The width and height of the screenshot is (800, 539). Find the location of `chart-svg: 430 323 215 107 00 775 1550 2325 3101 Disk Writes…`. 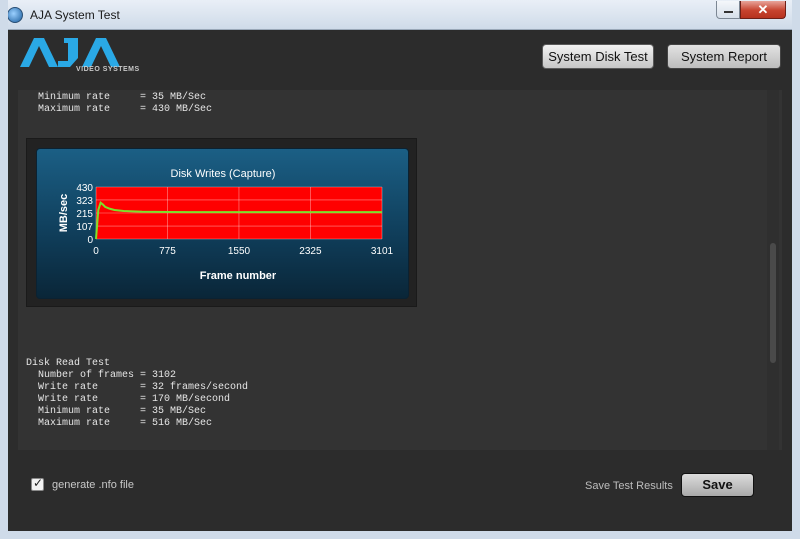

chart-svg: 430 323 215 107 00 775 1550 2325 3101 Disk Writes… is located at coordinates (226, 225).